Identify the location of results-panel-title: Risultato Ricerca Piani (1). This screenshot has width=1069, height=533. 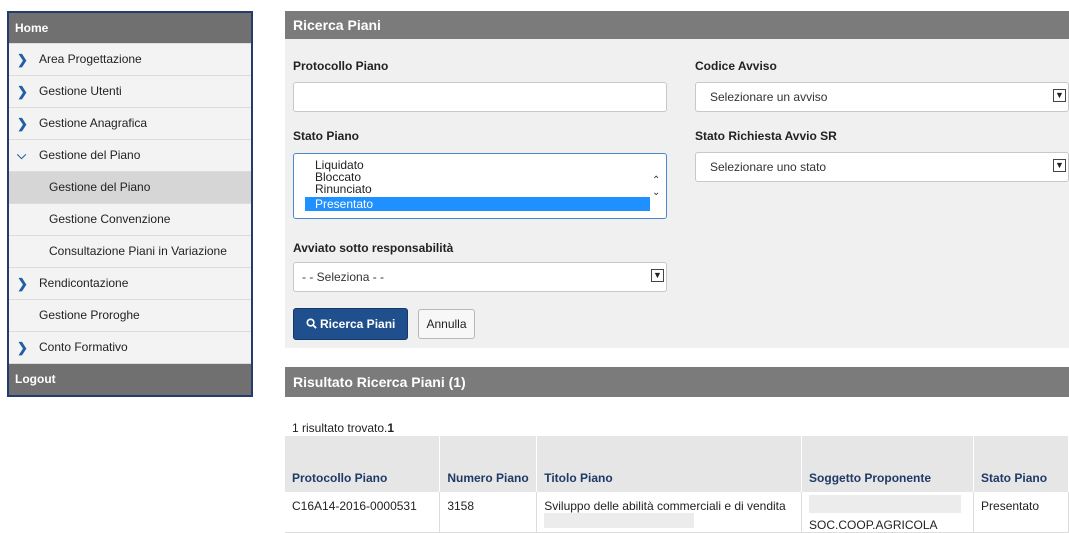
(677, 382).